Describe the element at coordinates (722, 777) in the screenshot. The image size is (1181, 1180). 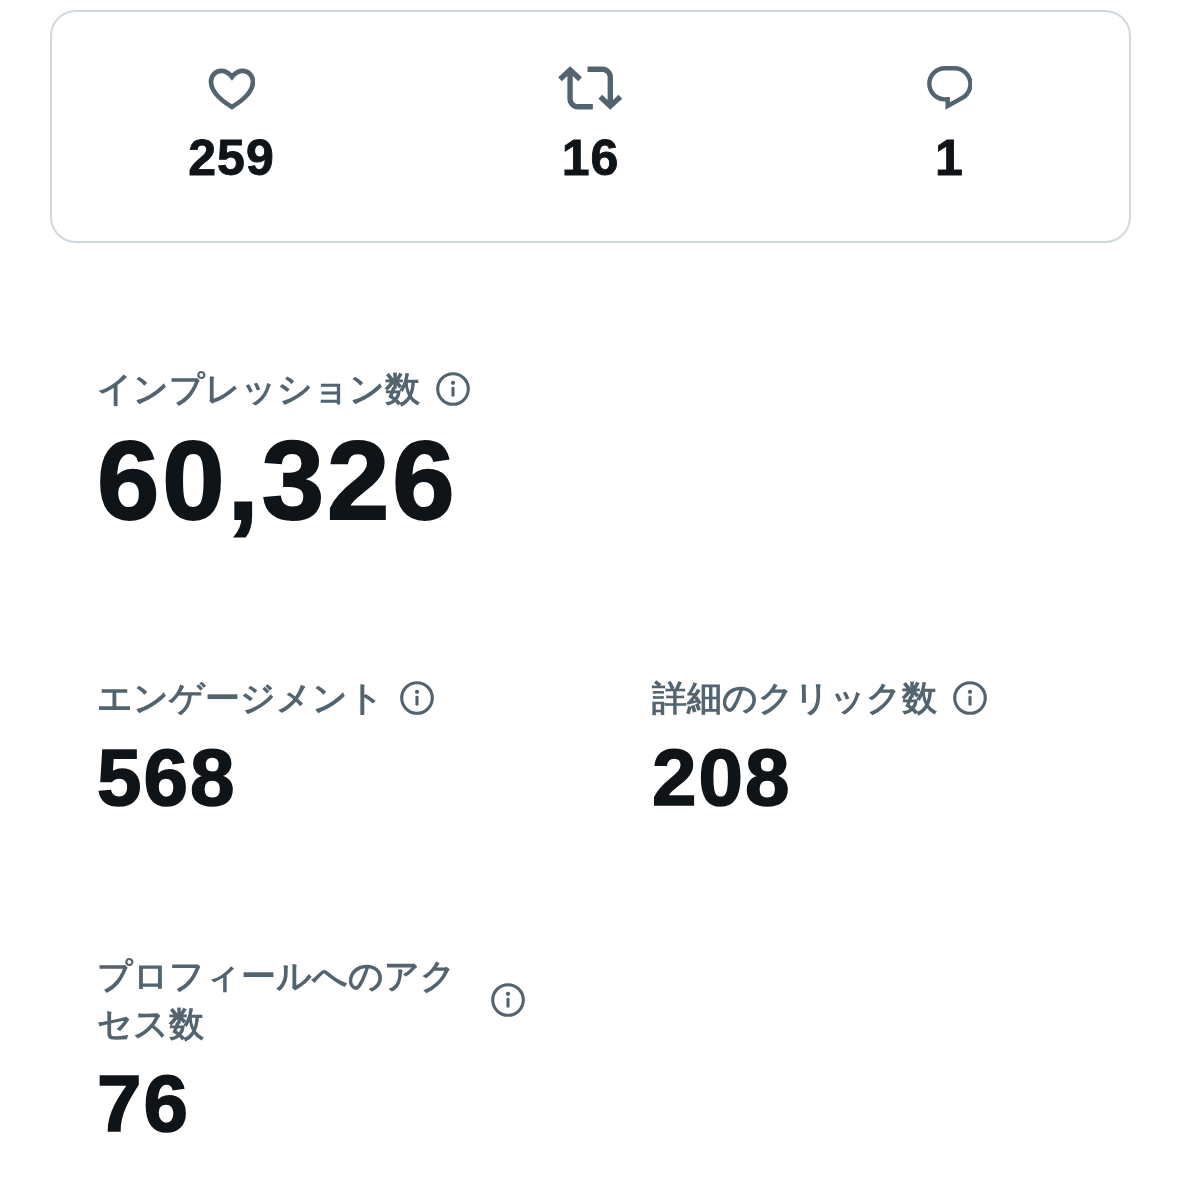
I see `metric-value: 208` at that location.